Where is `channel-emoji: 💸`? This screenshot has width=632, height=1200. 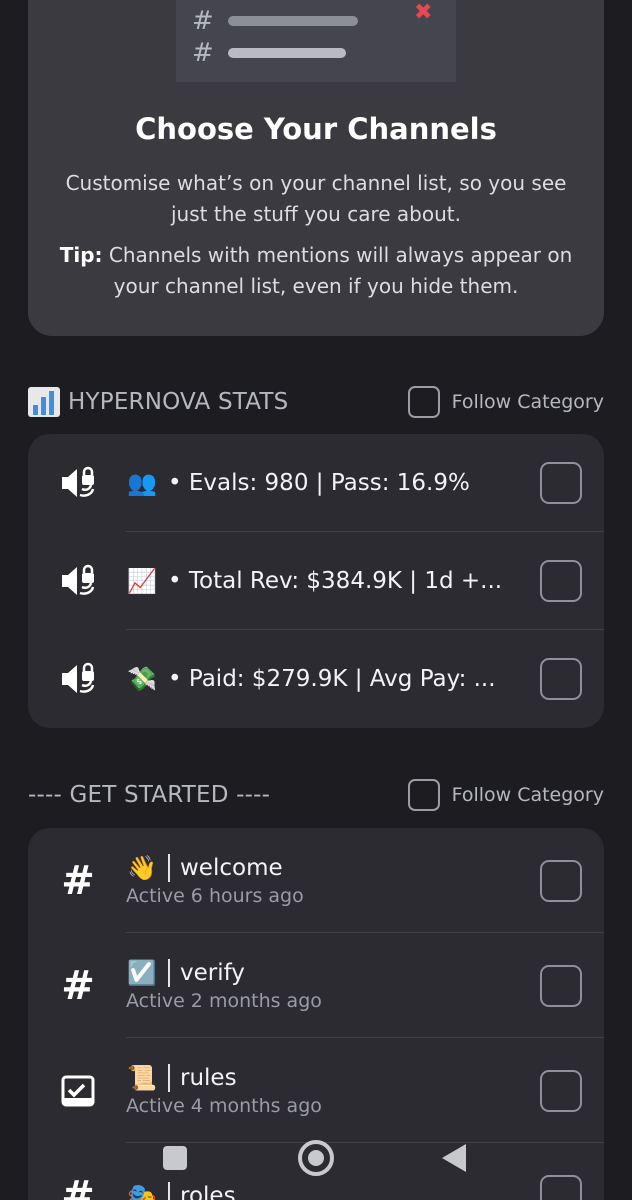
channel-emoji: 💸 is located at coordinates (142, 679).